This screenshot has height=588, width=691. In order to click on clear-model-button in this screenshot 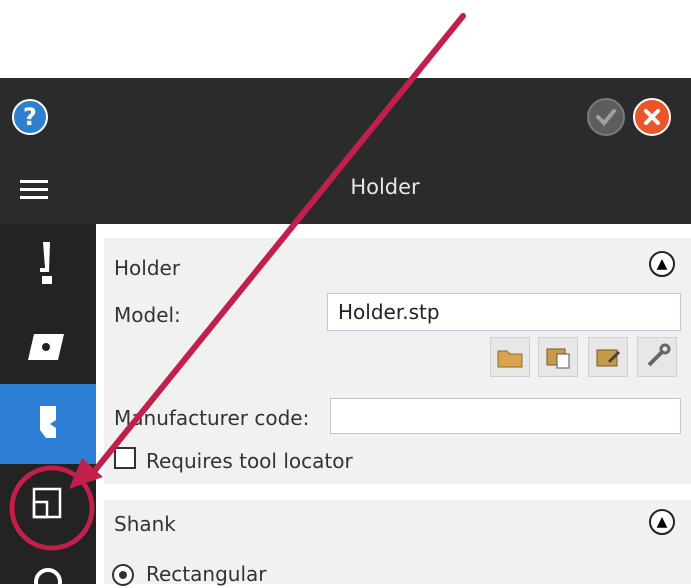, I will do `click(657, 357)`.